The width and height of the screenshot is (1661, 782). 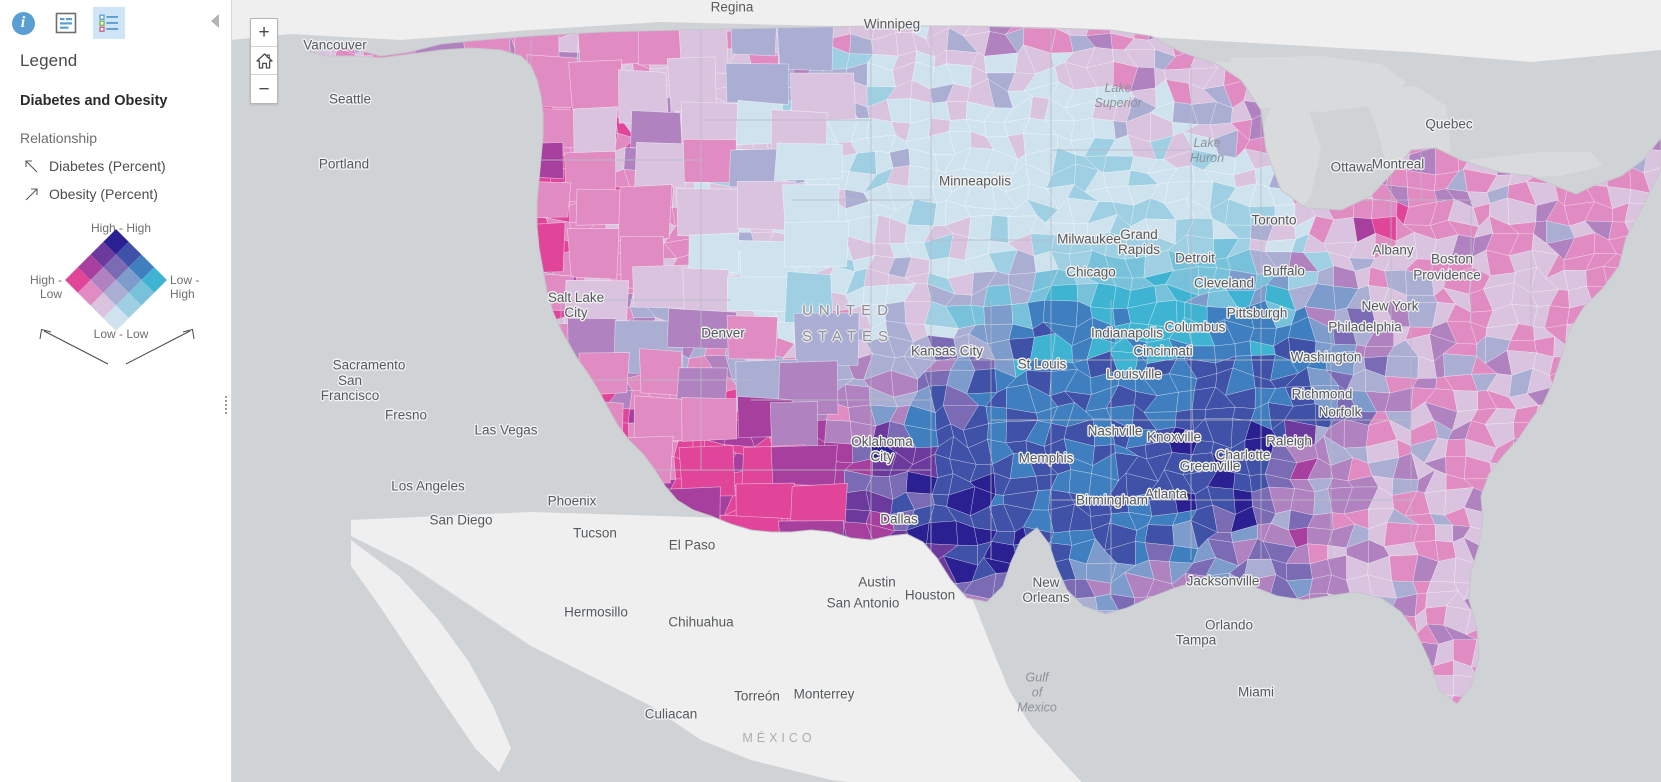 I want to click on panel-toolbar: i, so click(x=115, y=23).